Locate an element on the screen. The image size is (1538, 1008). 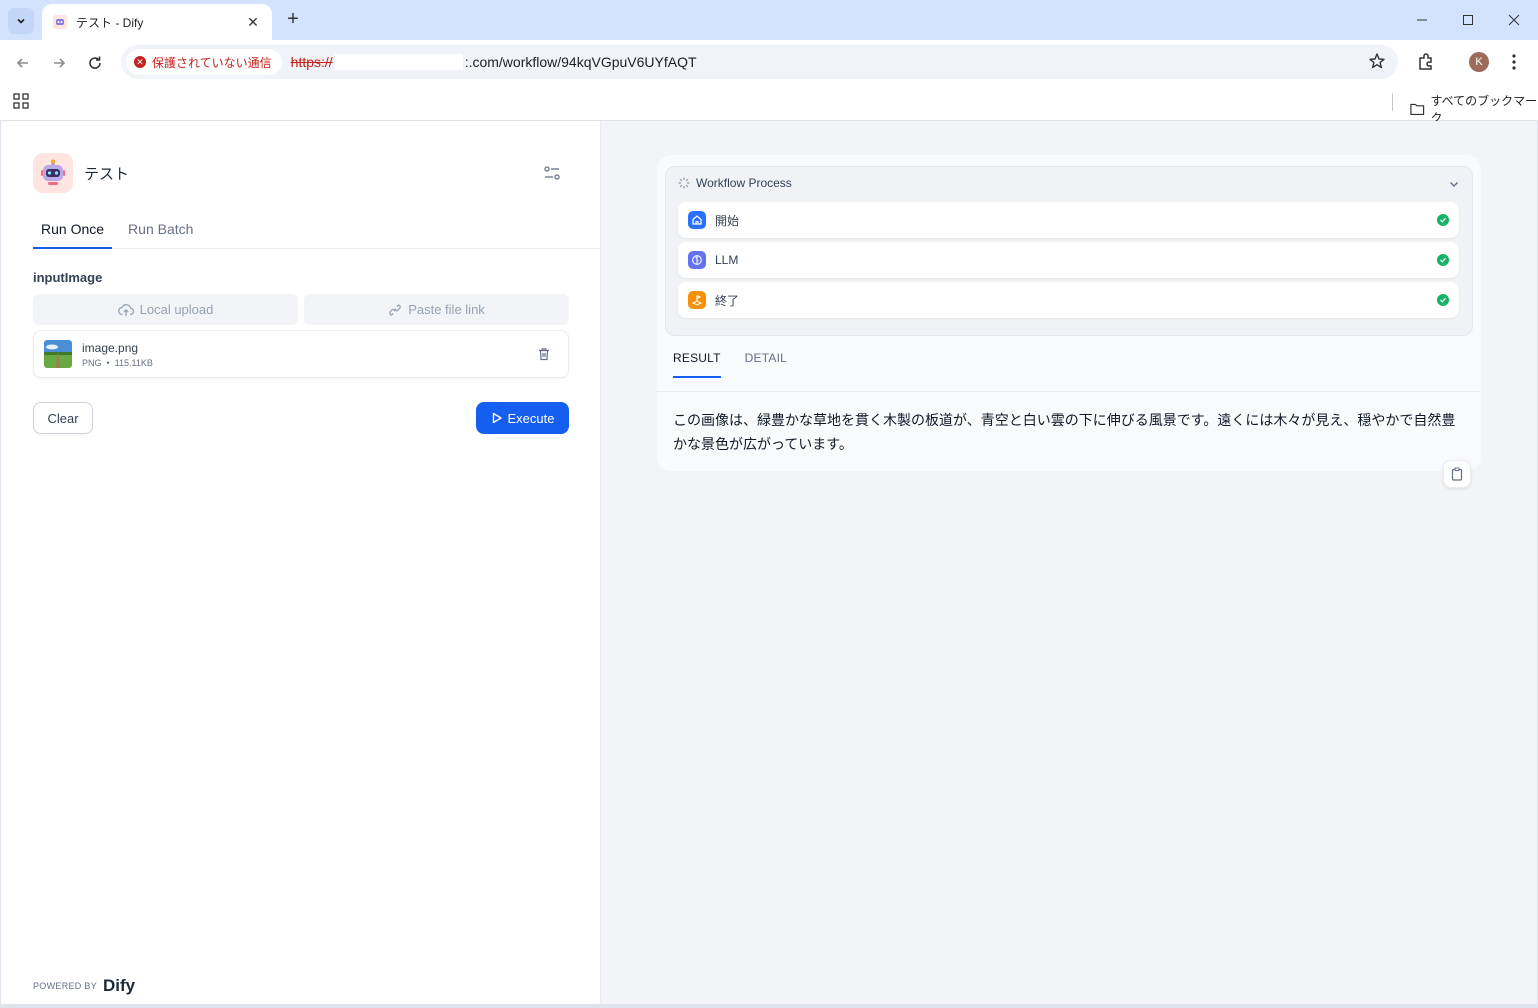
workflow-process-header: Workflow Process is located at coordinates (735, 183).